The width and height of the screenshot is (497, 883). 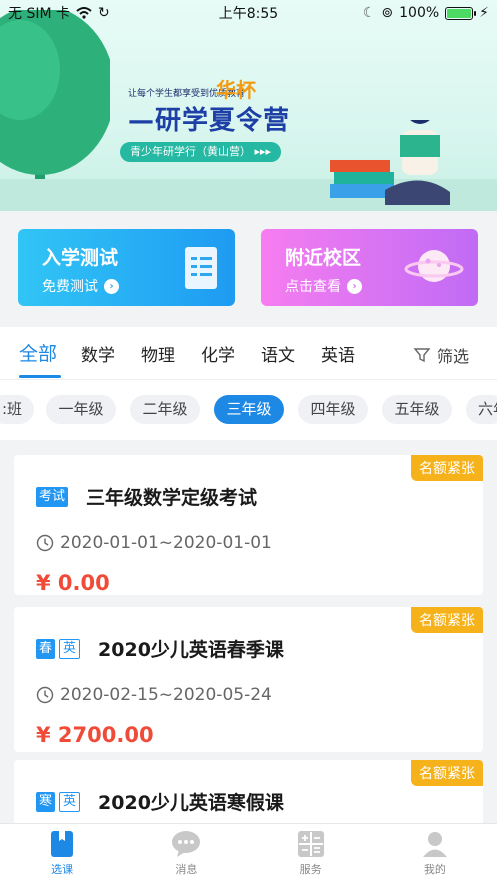 I want to click on course-tag: 寒, so click(x=46, y=801).